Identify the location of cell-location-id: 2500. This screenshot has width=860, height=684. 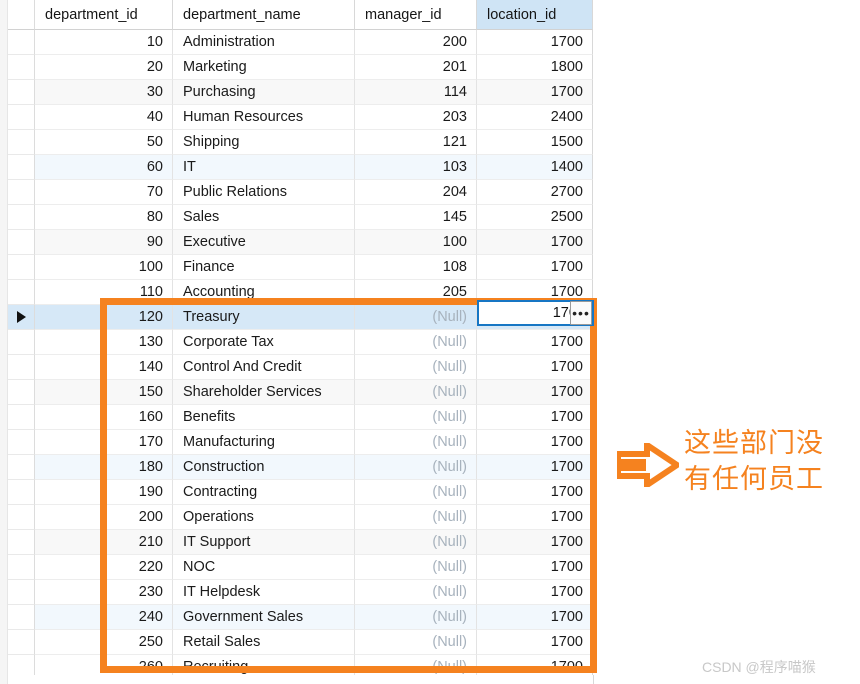
(535, 217).